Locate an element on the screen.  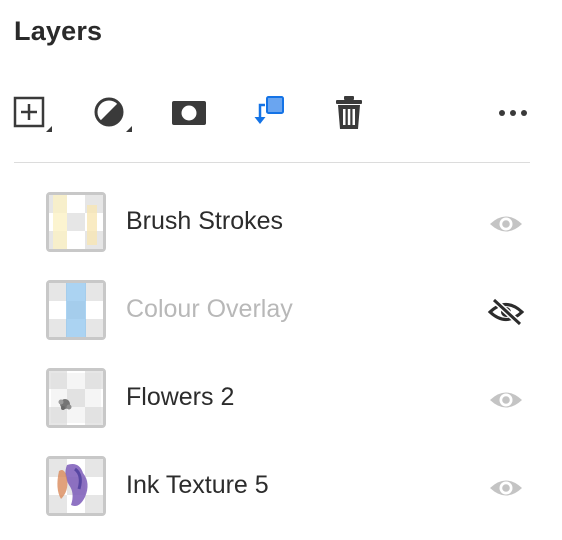
trash-icon is located at coordinates (349, 112).